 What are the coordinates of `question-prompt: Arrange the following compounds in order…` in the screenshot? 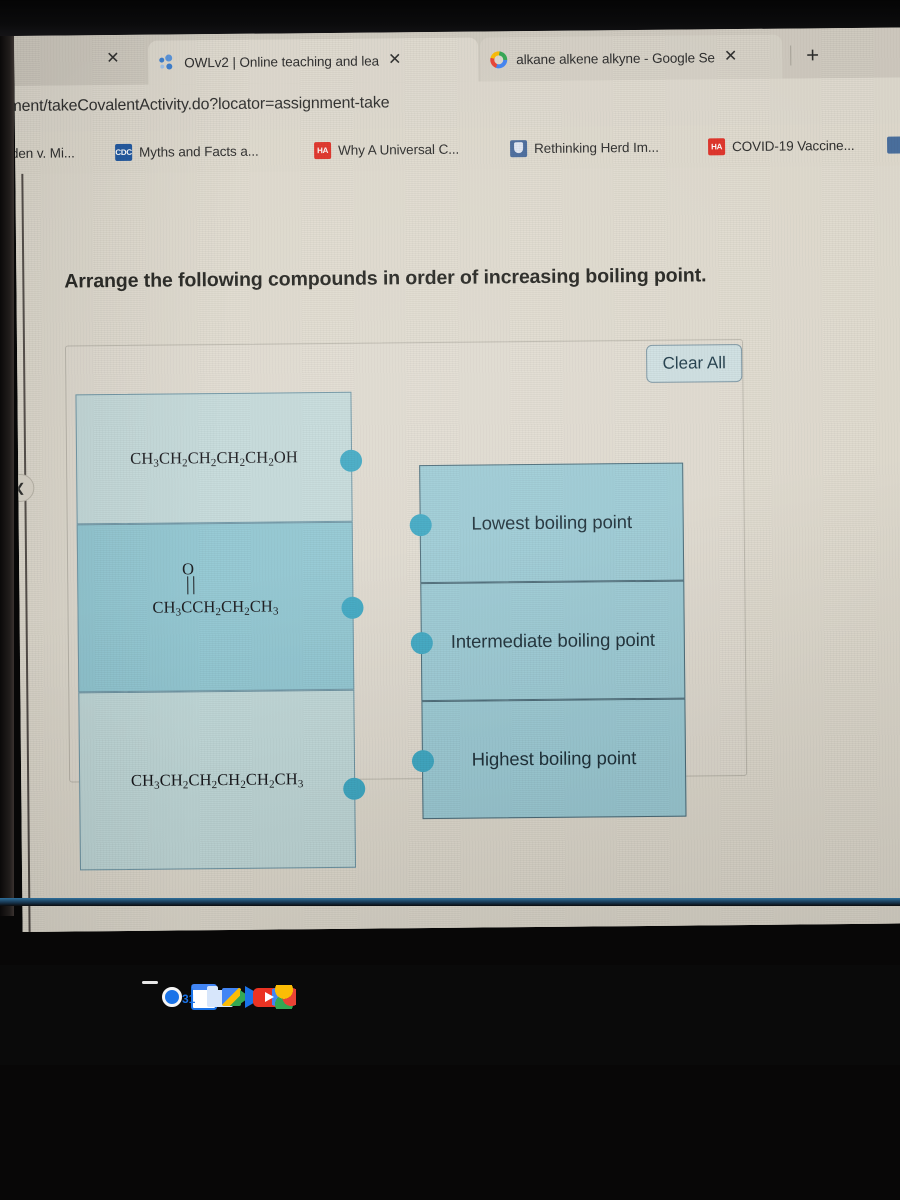 It's located at (385, 278).